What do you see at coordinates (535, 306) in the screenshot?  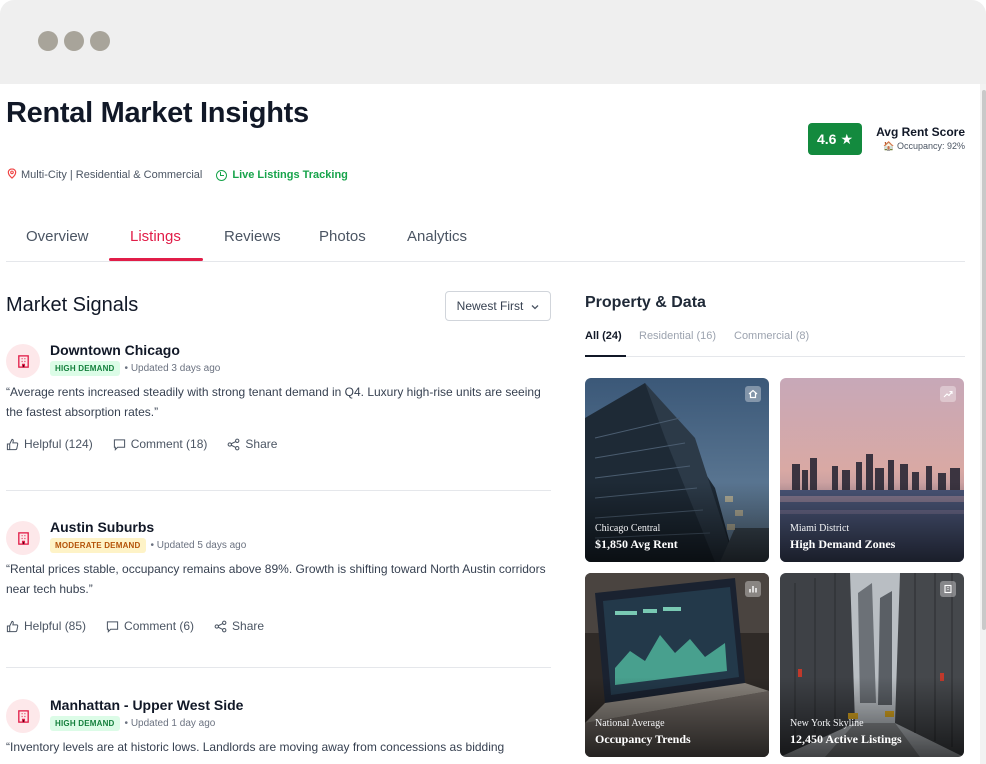 I see `chevron-down-icon` at bounding box center [535, 306].